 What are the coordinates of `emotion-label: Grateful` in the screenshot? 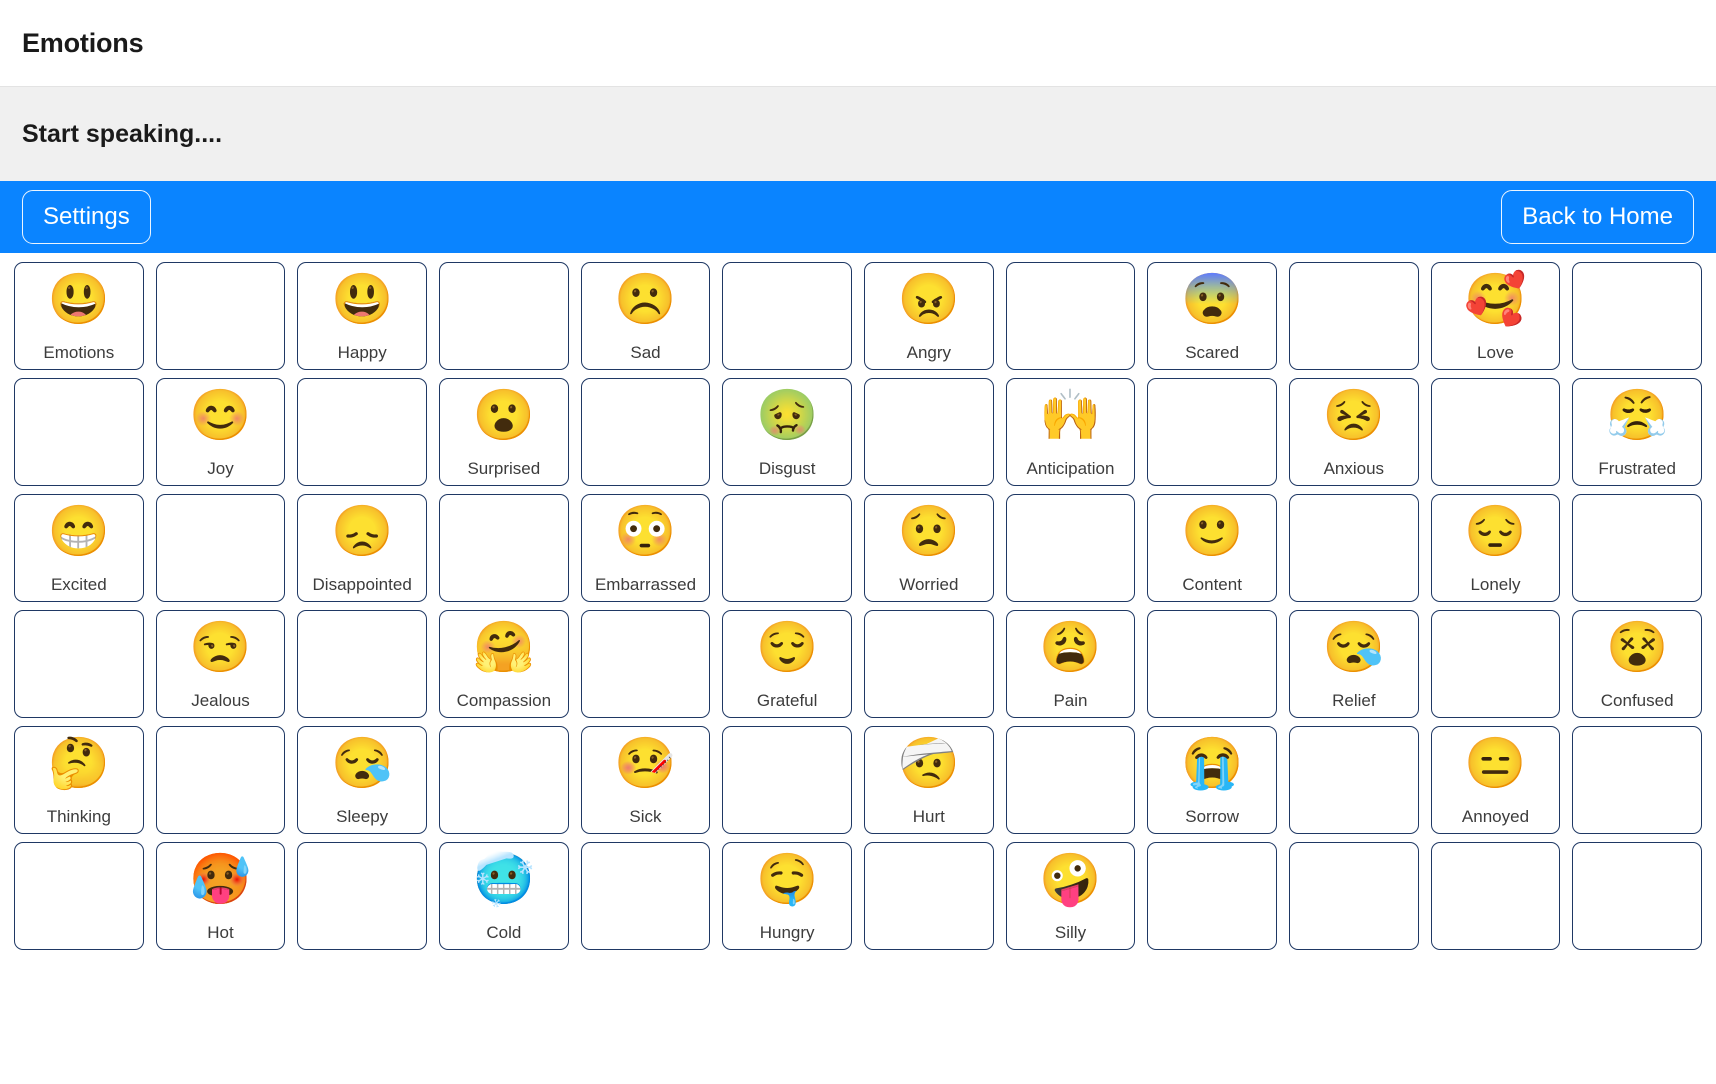 It's located at (787, 700).